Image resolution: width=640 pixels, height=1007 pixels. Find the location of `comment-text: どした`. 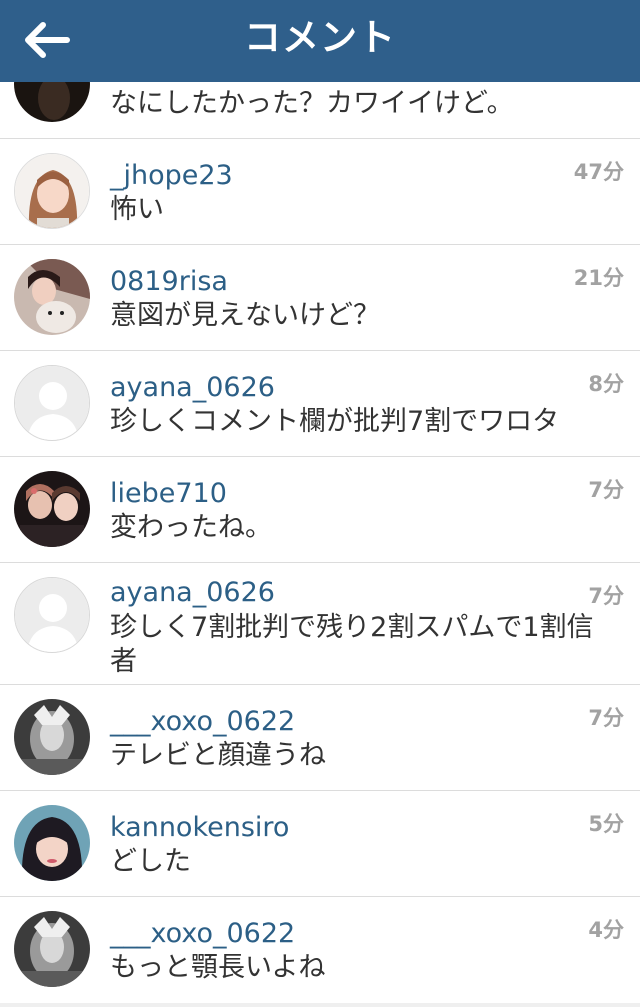

comment-text: どした is located at coordinates (150, 861).